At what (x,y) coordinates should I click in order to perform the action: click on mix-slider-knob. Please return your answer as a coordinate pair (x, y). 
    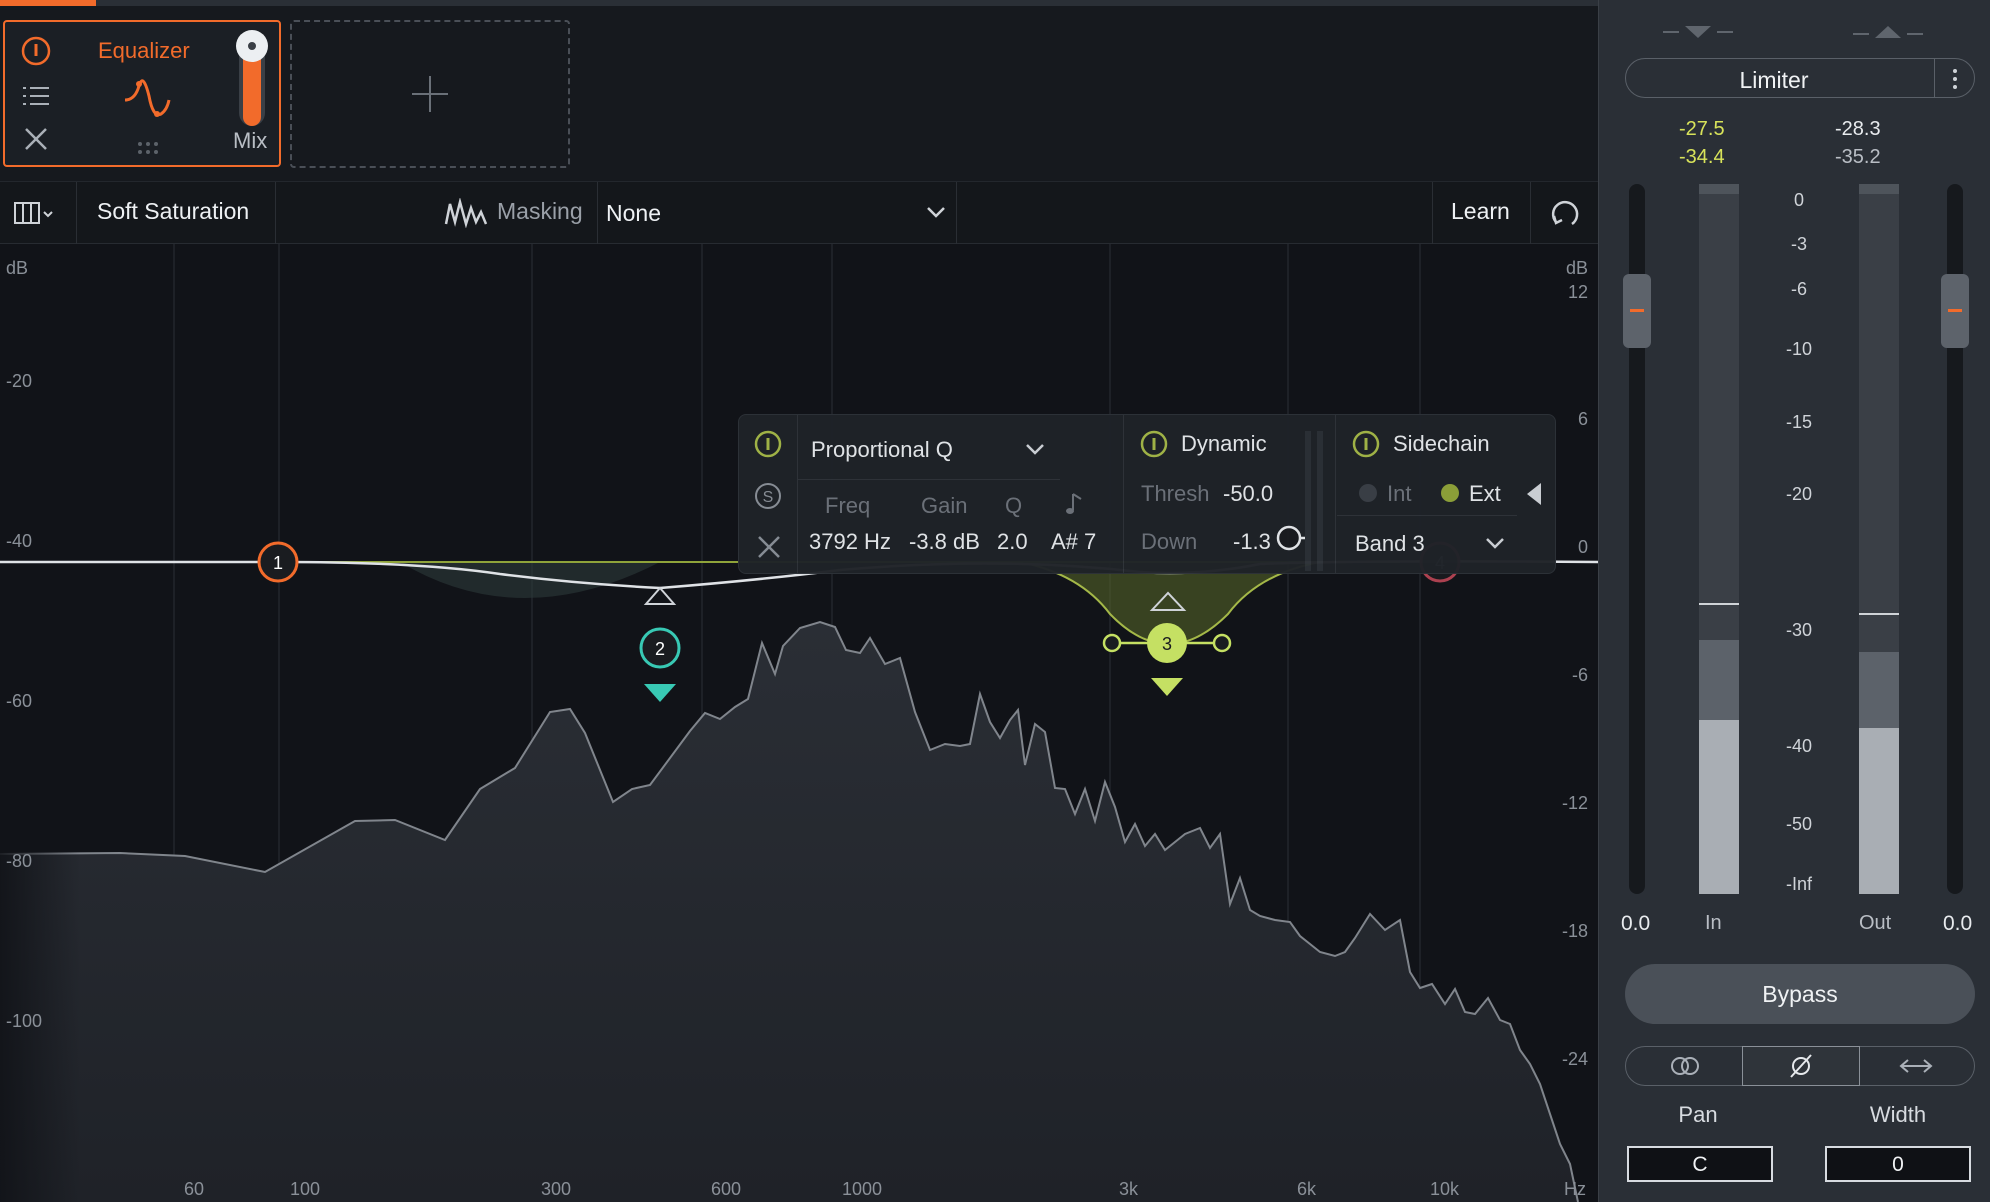
    Looking at the image, I should click on (252, 46).